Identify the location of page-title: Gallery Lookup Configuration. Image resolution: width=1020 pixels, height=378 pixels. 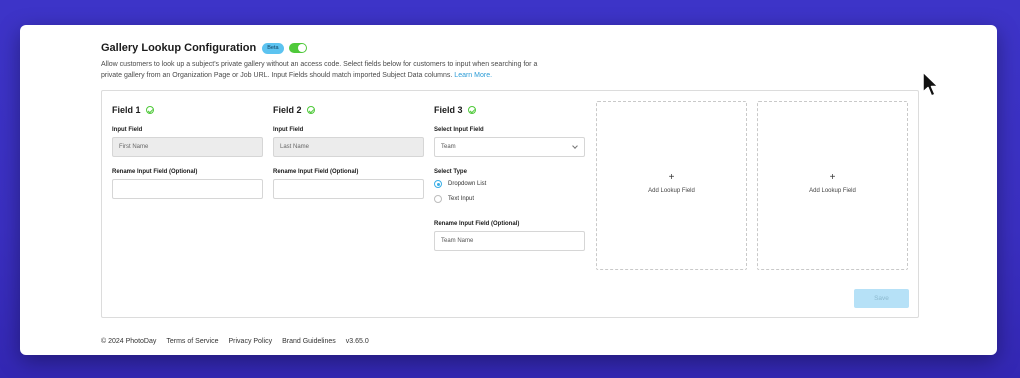
(179, 48).